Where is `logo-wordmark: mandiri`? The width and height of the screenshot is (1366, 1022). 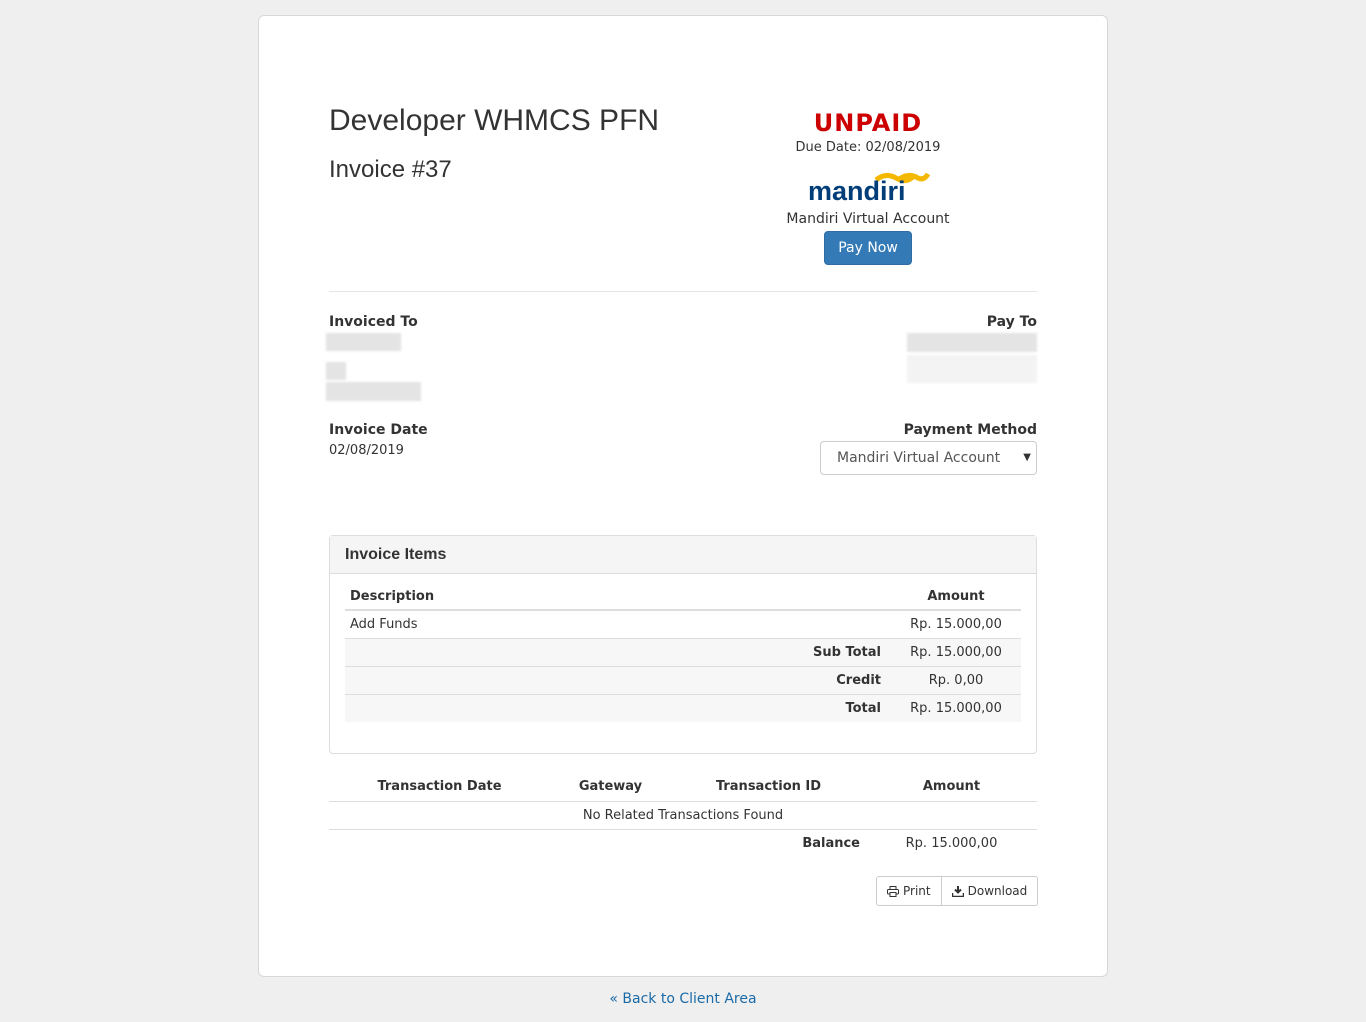
logo-wordmark: mandiri is located at coordinates (857, 191).